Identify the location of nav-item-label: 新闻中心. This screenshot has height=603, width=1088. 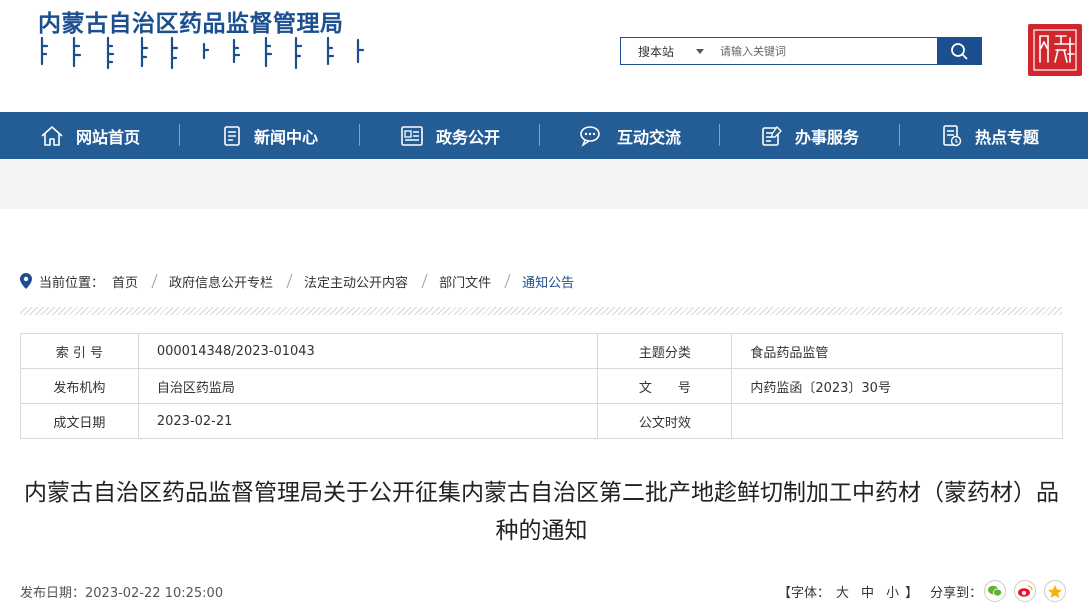
(285, 137).